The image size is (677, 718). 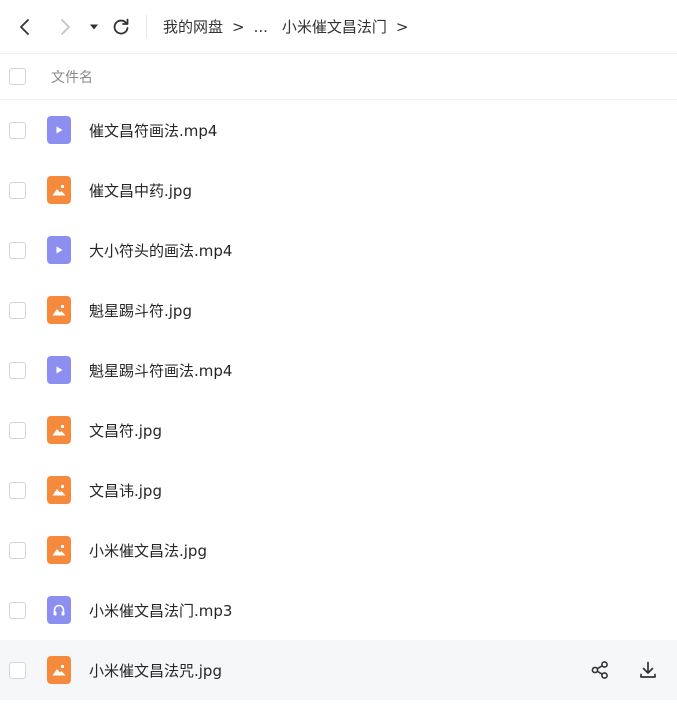 I want to click on file-name: 文昌讳.jpg, so click(x=125, y=490).